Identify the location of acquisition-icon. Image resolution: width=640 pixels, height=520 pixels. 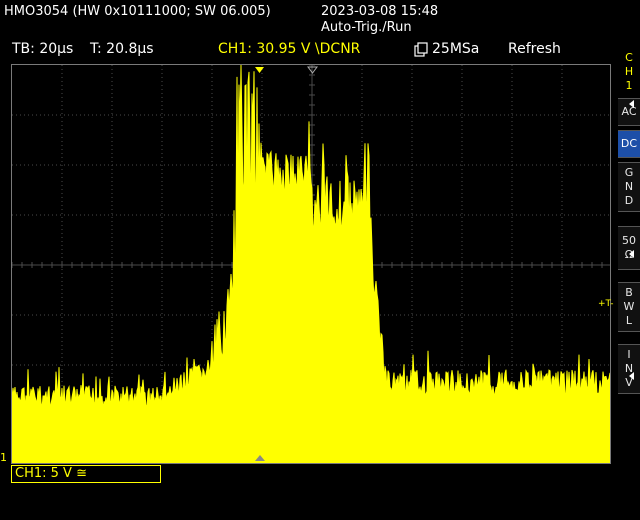
(421, 49).